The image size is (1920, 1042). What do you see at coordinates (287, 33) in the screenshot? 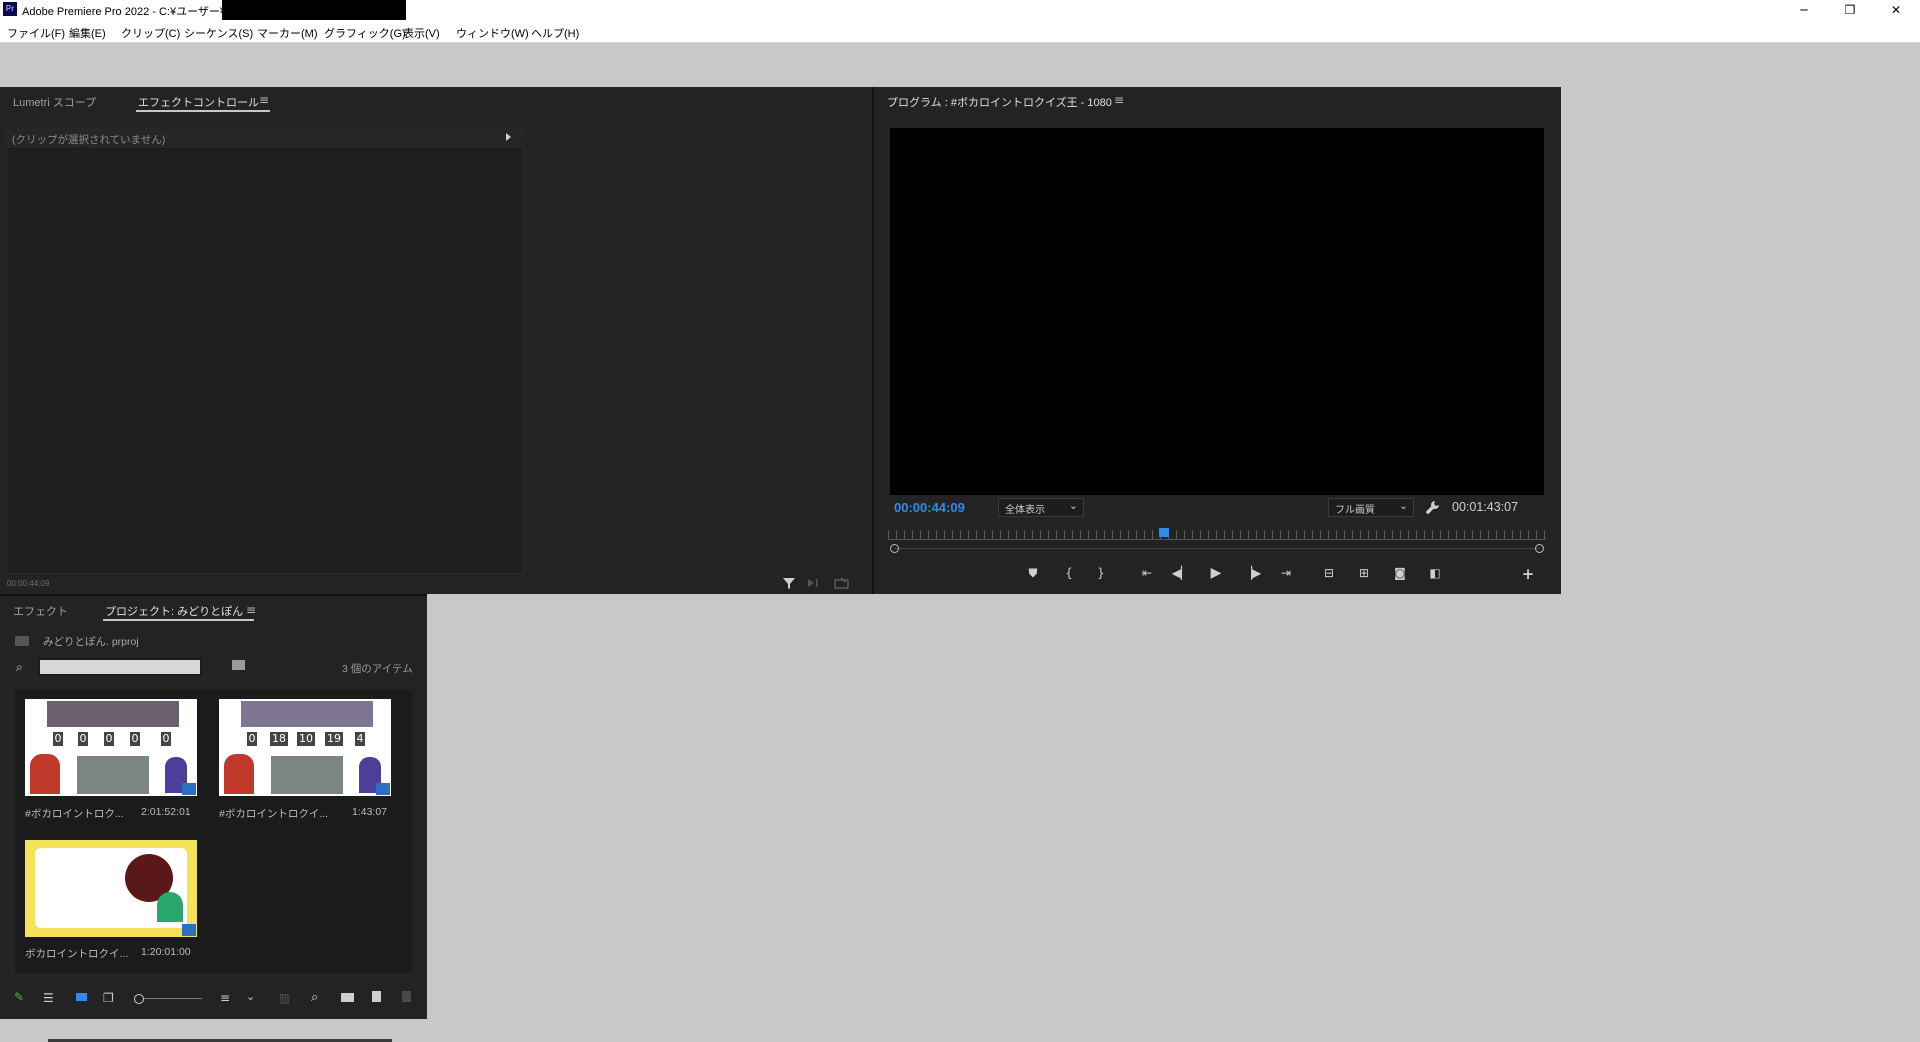
I see `menu-marker: マーカー(M)` at bounding box center [287, 33].